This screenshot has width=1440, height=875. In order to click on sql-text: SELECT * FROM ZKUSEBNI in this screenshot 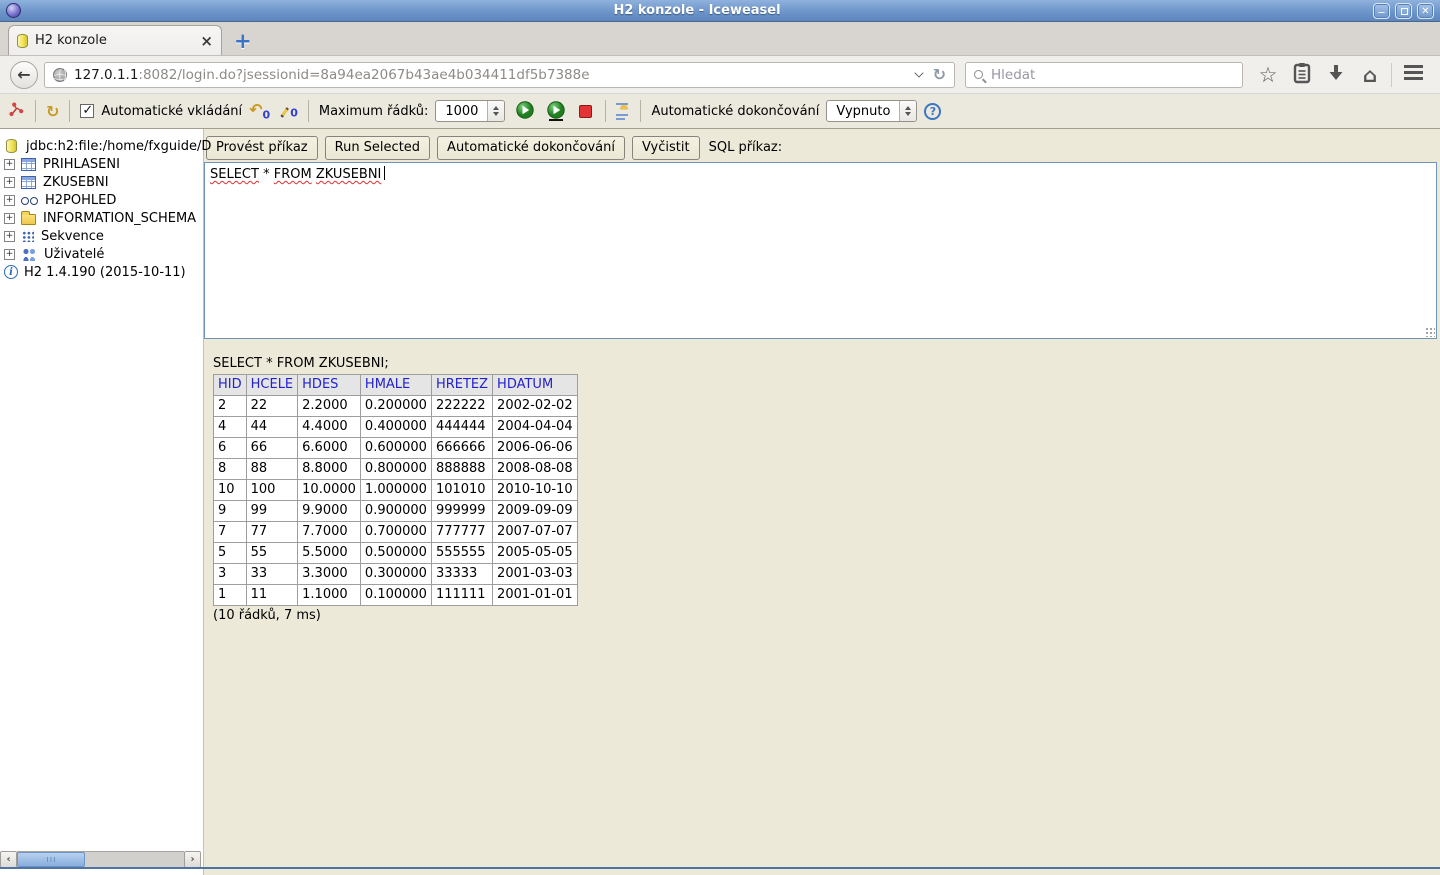, I will do `click(296, 174)`.